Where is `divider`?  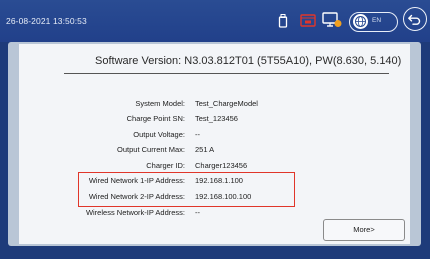 divider is located at coordinates (226, 73).